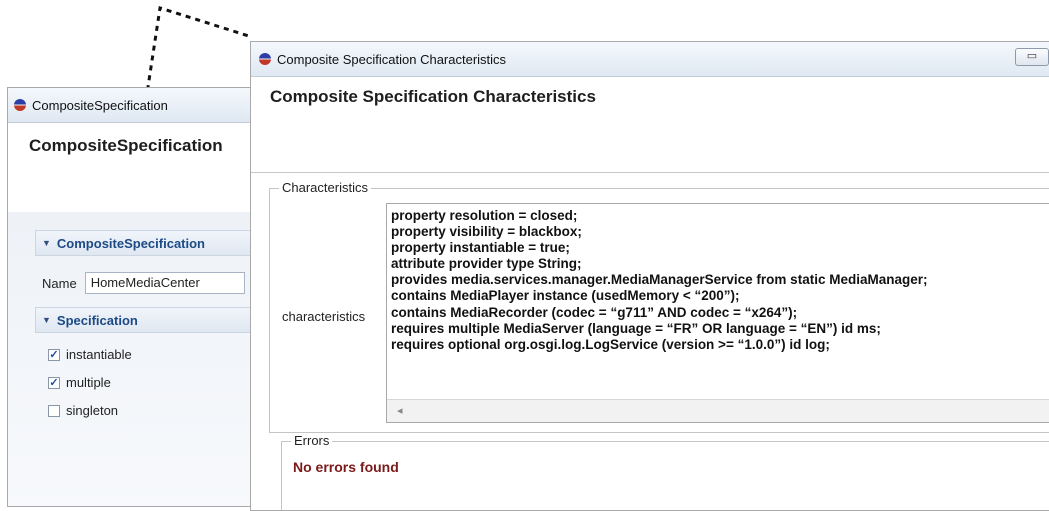 The width and height of the screenshot is (1049, 511). What do you see at coordinates (650, 130) in the screenshot?
I see `right-window-header: Composite Specification Characteristics` at bounding box center [650, 130].